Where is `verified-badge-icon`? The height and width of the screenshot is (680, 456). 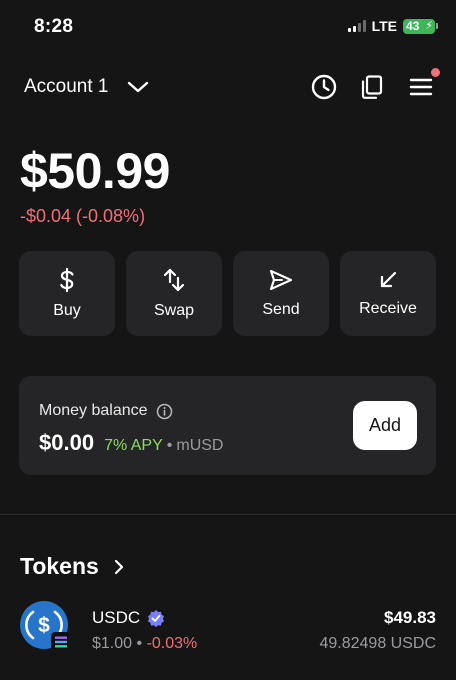
verified-badge-icon is located at coordinates (156, 618).